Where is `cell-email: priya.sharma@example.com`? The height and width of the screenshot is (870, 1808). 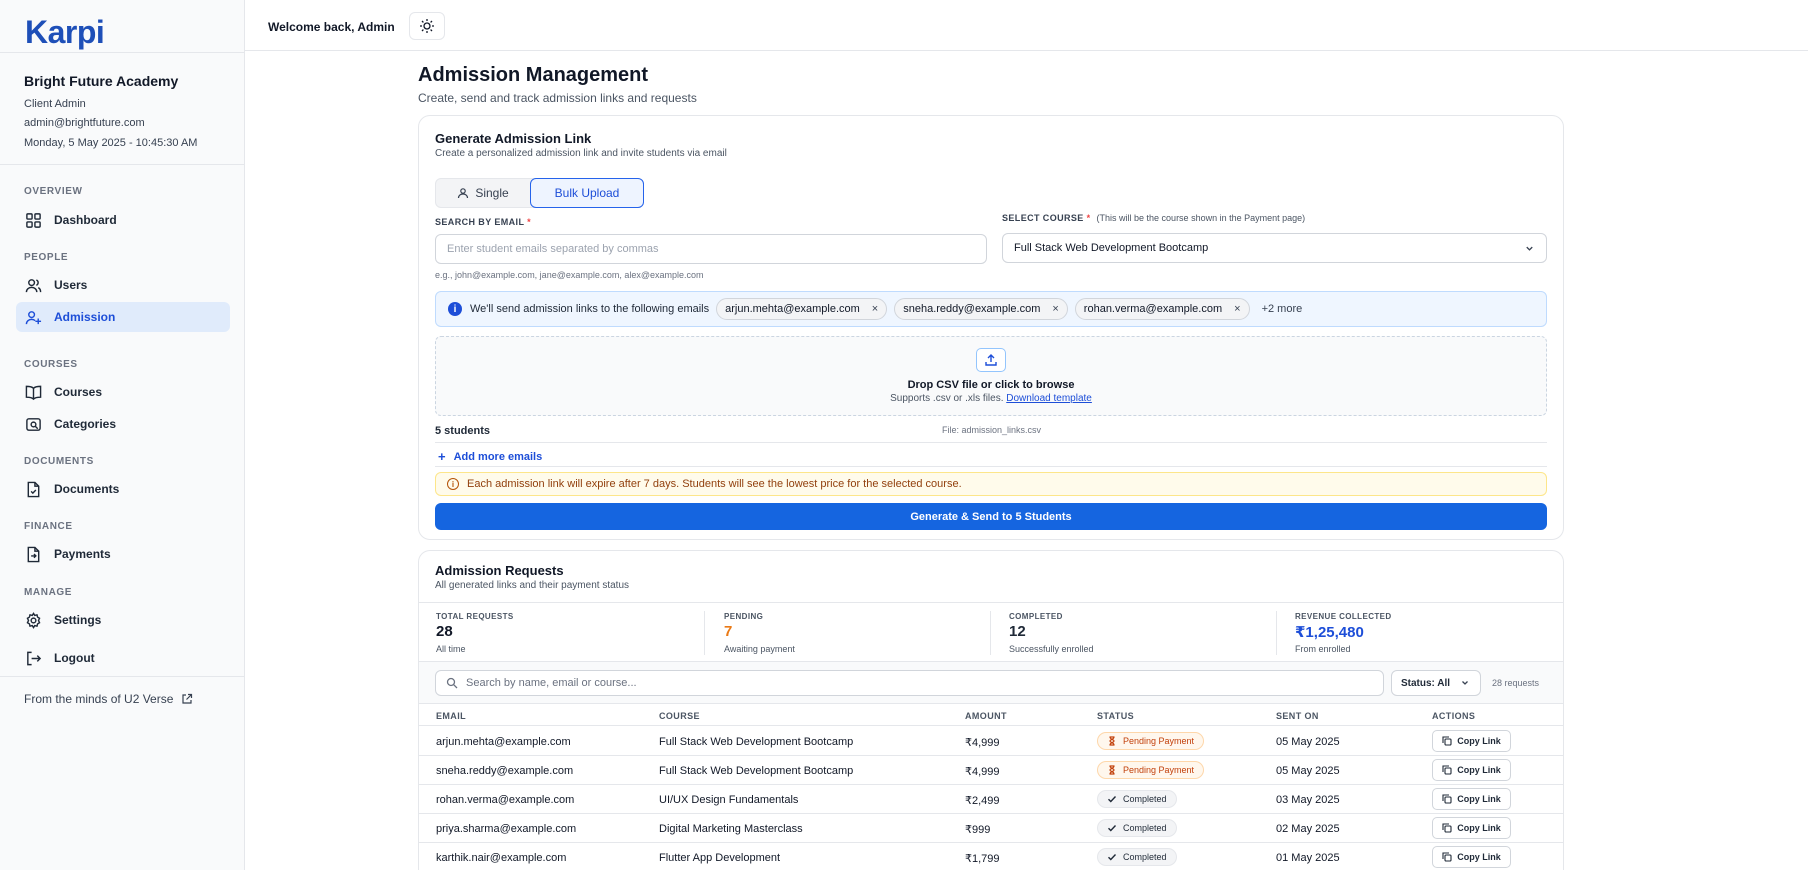 cell-email: priya.sharma@example.com is located at coordinates (506, 829).